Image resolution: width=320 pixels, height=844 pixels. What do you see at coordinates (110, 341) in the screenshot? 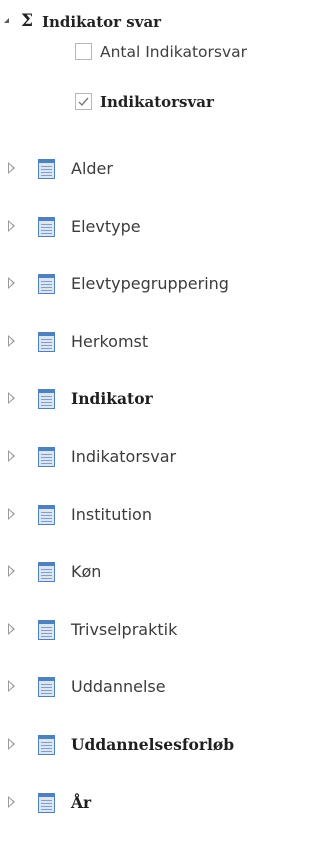
I see `table-label: Herkomst` at bounding box center [110, 341].